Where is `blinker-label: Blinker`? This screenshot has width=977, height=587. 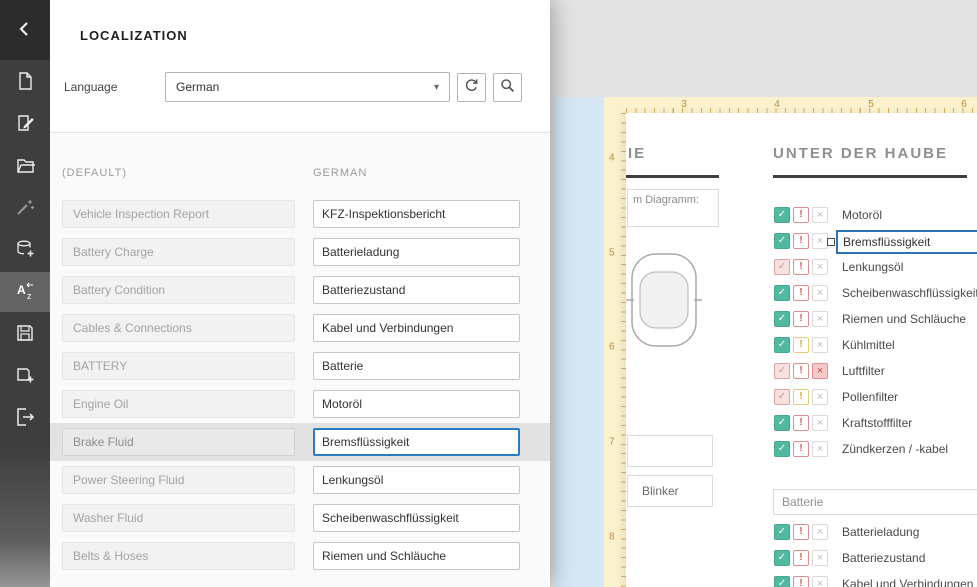 blinker-label: Blinker is located at coordinates (670, 491).